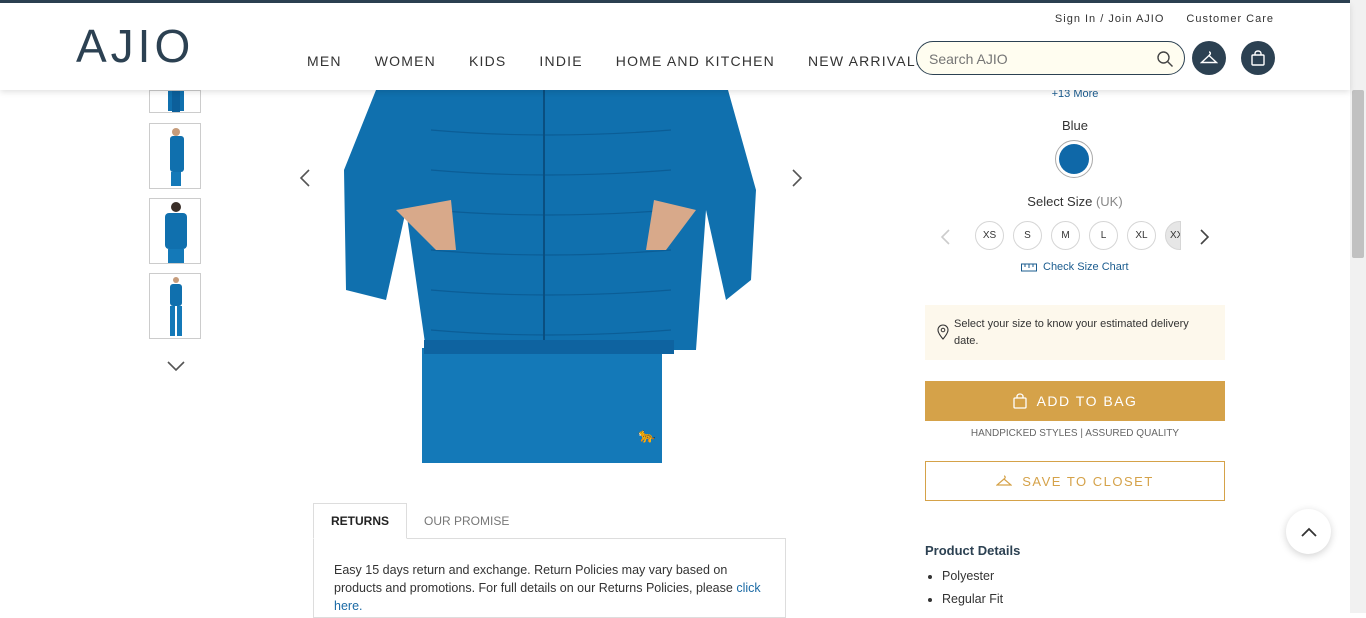 The height and width of the screenshot is (618, 1366). I want to click on scroll-to-top-button, so click(1308, 531).